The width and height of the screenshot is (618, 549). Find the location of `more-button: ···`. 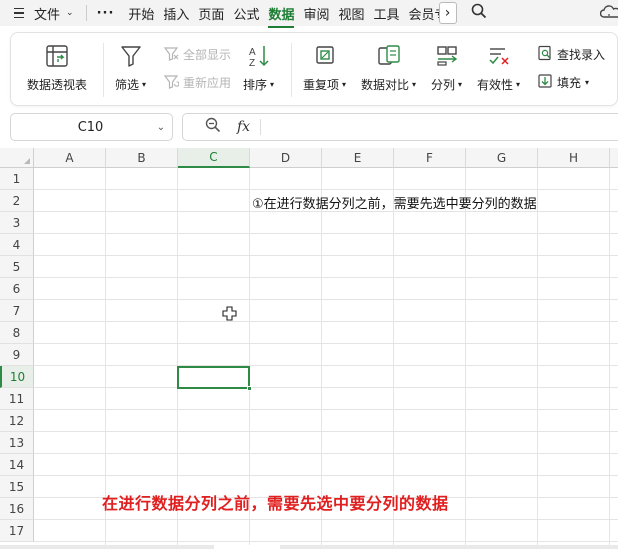

more-button: ··· is located at coordinates (106, 13).